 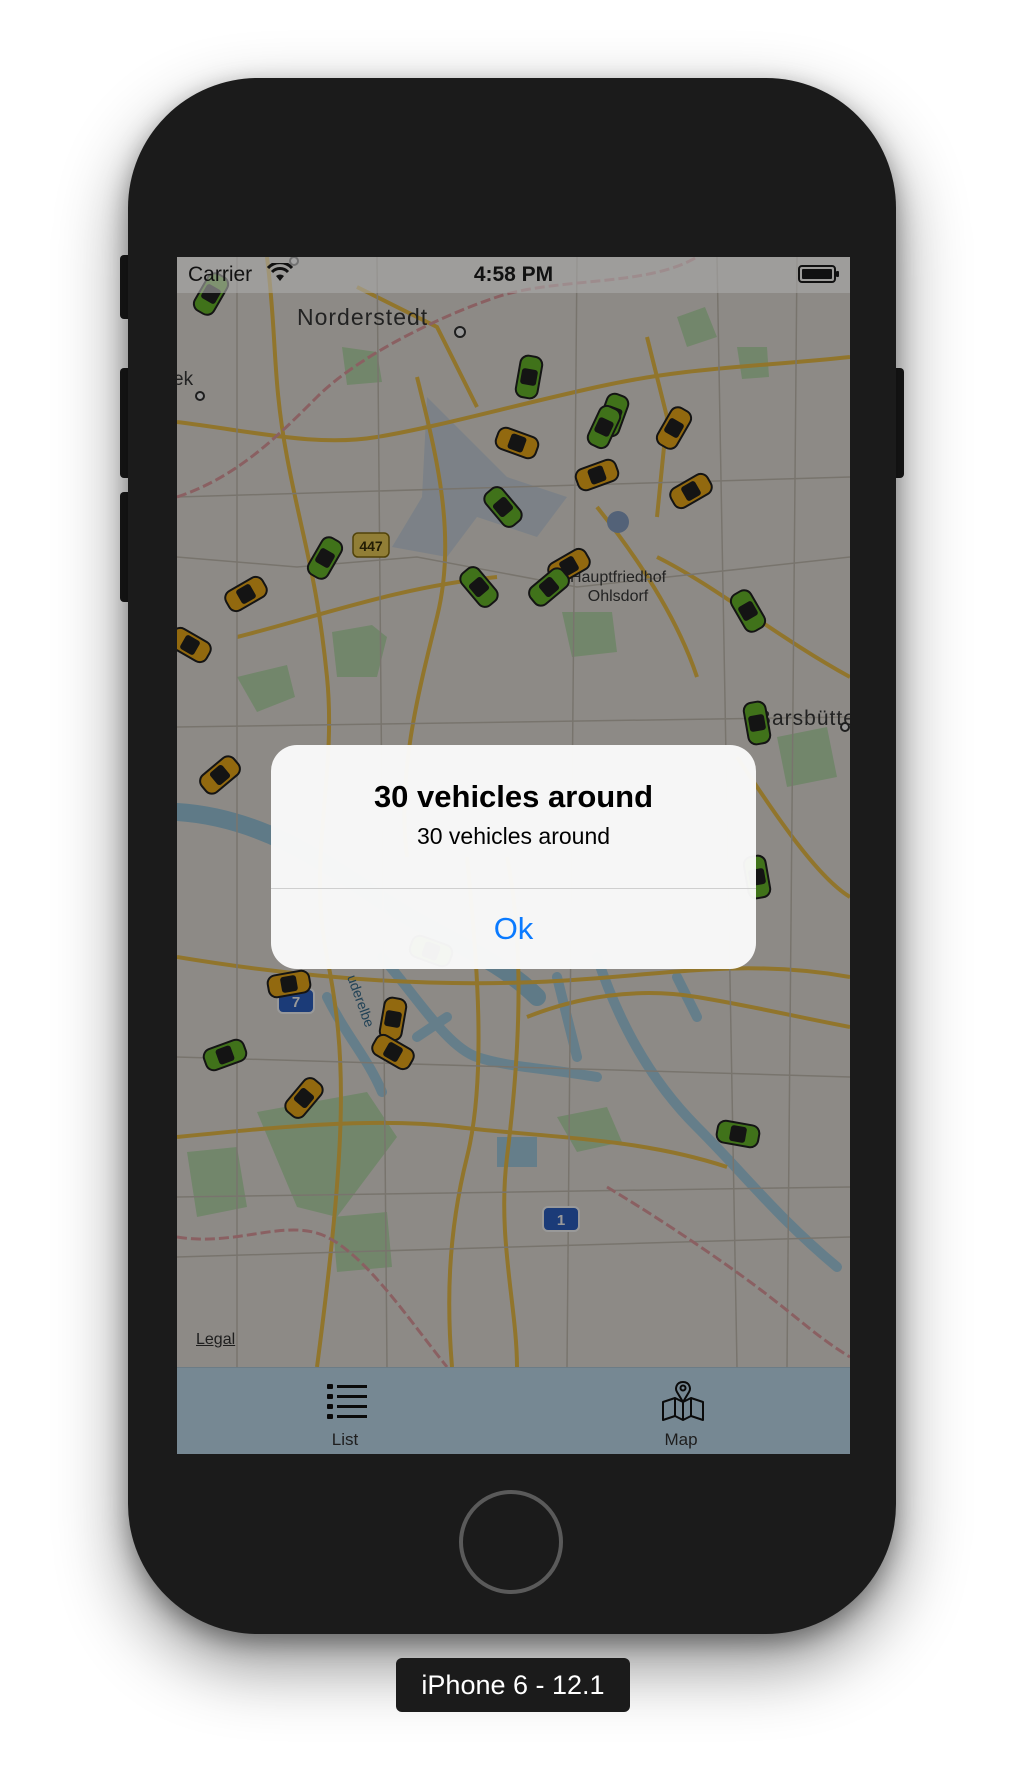 I want to click on alert-message: 30 vehicles around, so click(x=513, y=836).